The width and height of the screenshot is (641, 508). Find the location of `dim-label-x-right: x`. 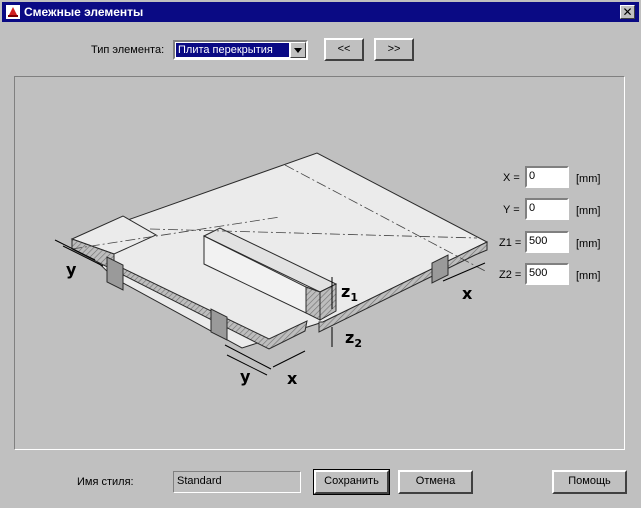

dim-label-x-right: x is located at coordinates (467, 293).